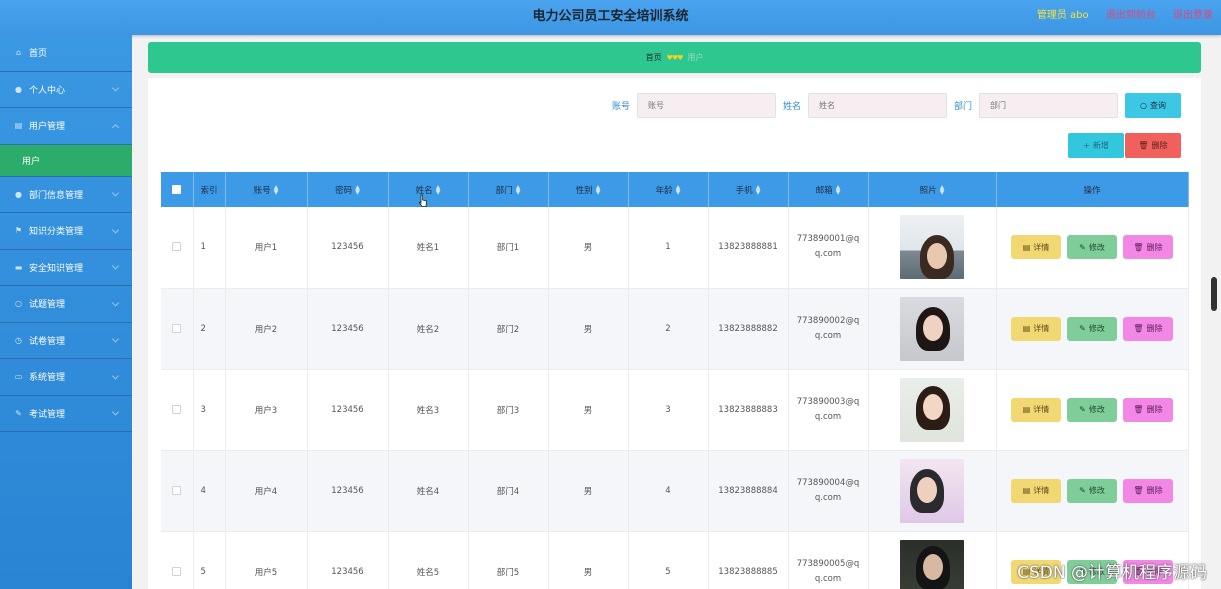 Image resolution: width=1221 pixels, height=589 pixels. I want to click on col-header-age: 年龄 ▲ ▼, so click(668, 189).